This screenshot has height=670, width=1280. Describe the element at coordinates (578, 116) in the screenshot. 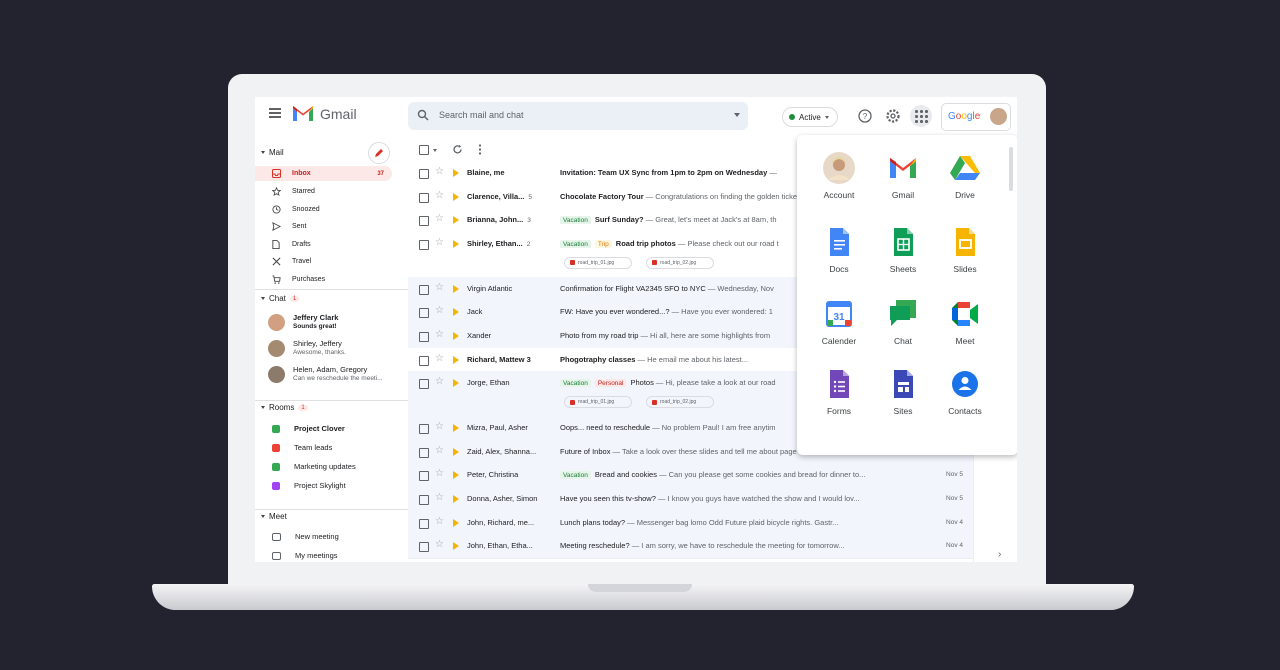

I see `search-bar: Search mail and chat` at that location.